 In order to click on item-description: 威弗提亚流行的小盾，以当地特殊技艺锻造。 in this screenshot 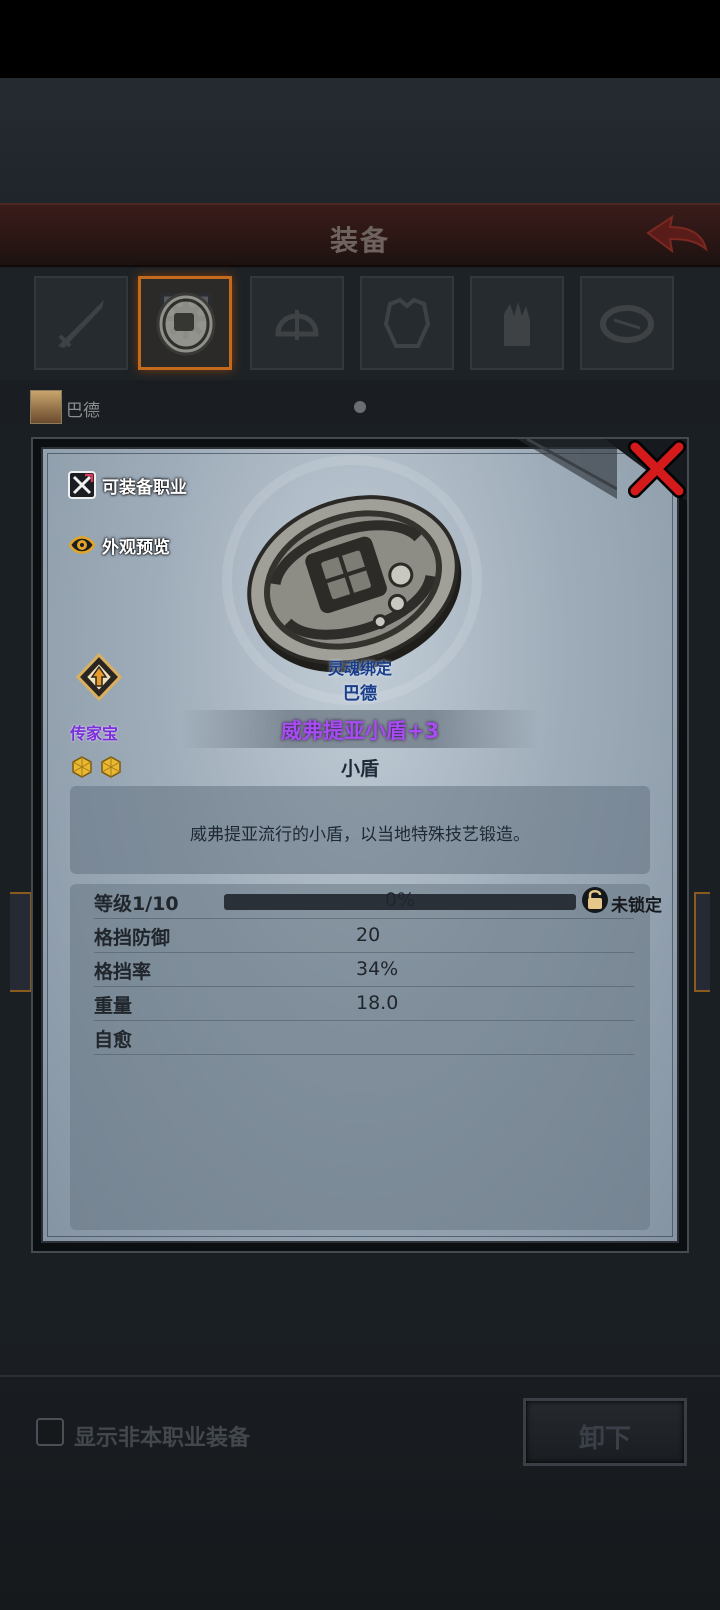, I will do `click(360, 835)`.